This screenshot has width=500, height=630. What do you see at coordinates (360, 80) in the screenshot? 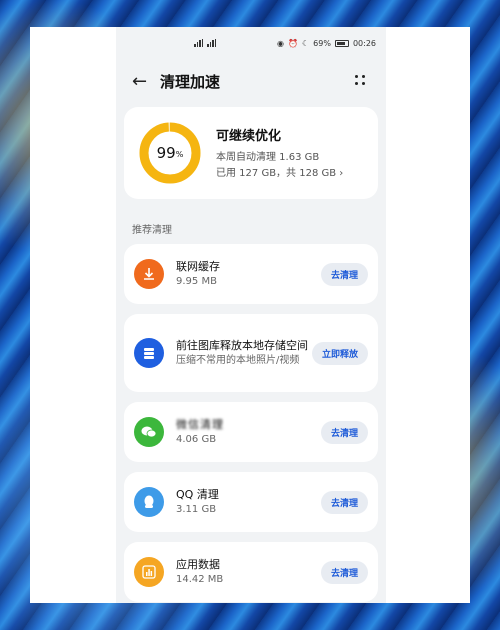
I see `more-options-icon` at bounding box center [360, 80].